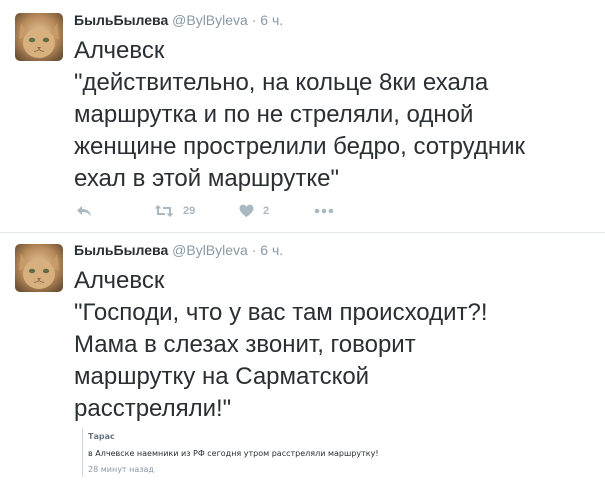 Image resolution: width=605 pixels, height=493 pixels. What do you see at coordinates (164, 211) in the screenshot?
I see `retweet-icon` at bounding box center [164, 211].